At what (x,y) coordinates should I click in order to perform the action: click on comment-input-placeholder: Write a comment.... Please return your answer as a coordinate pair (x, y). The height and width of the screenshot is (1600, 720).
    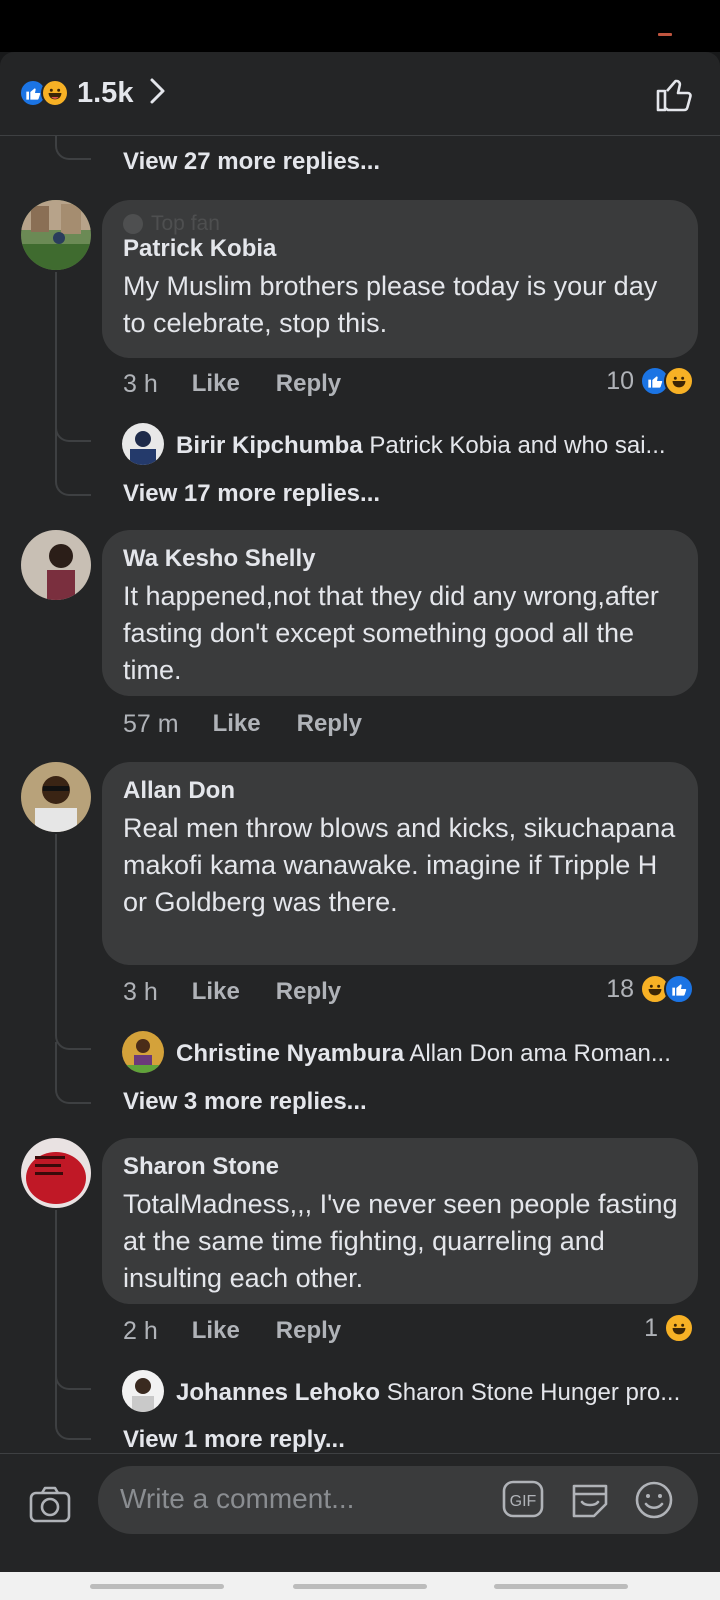
    Looking at the image, I should click on (237, 1498).